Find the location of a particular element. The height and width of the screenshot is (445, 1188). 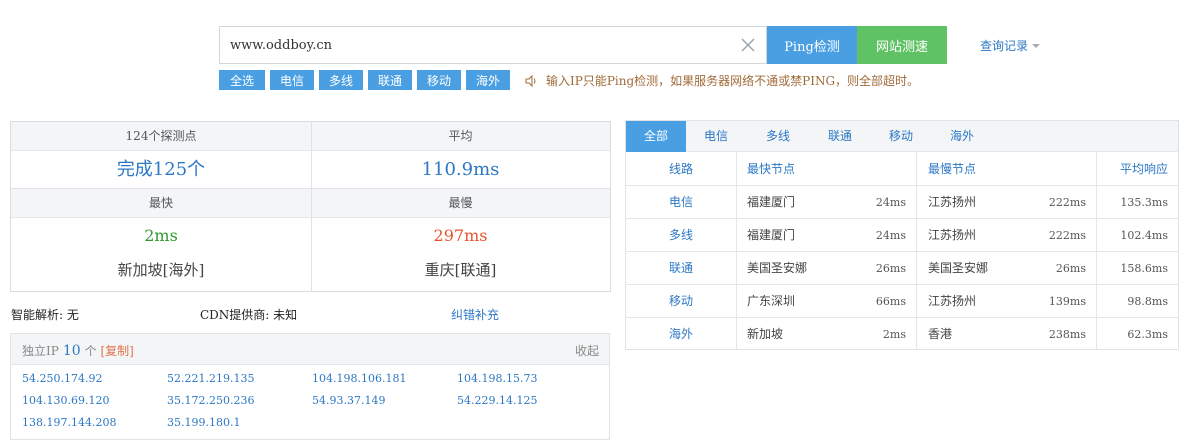

avg-ms: 135.3ms is located at coordinates (1144, 202).